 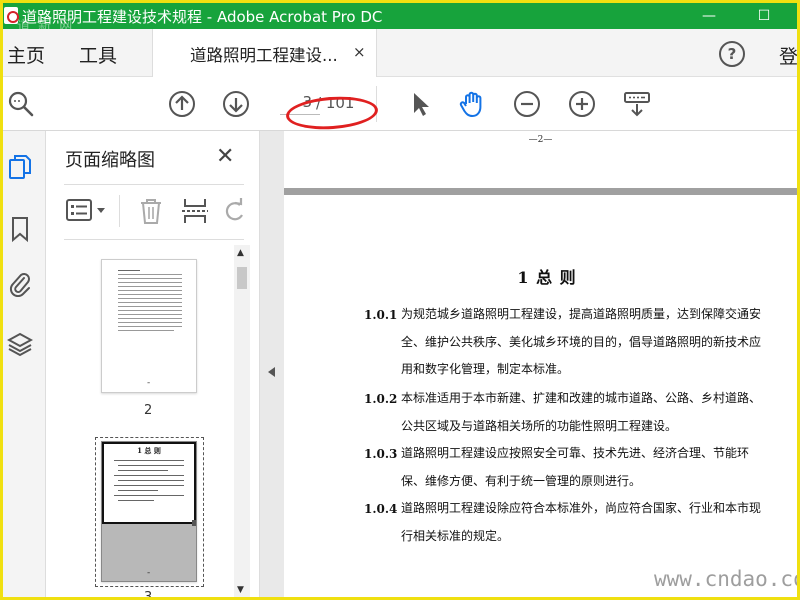 What do you see at coordinates (240, 590) in the screenshot?
I see `scroll-down-icon: ▼` at bounding box center [240, 590].